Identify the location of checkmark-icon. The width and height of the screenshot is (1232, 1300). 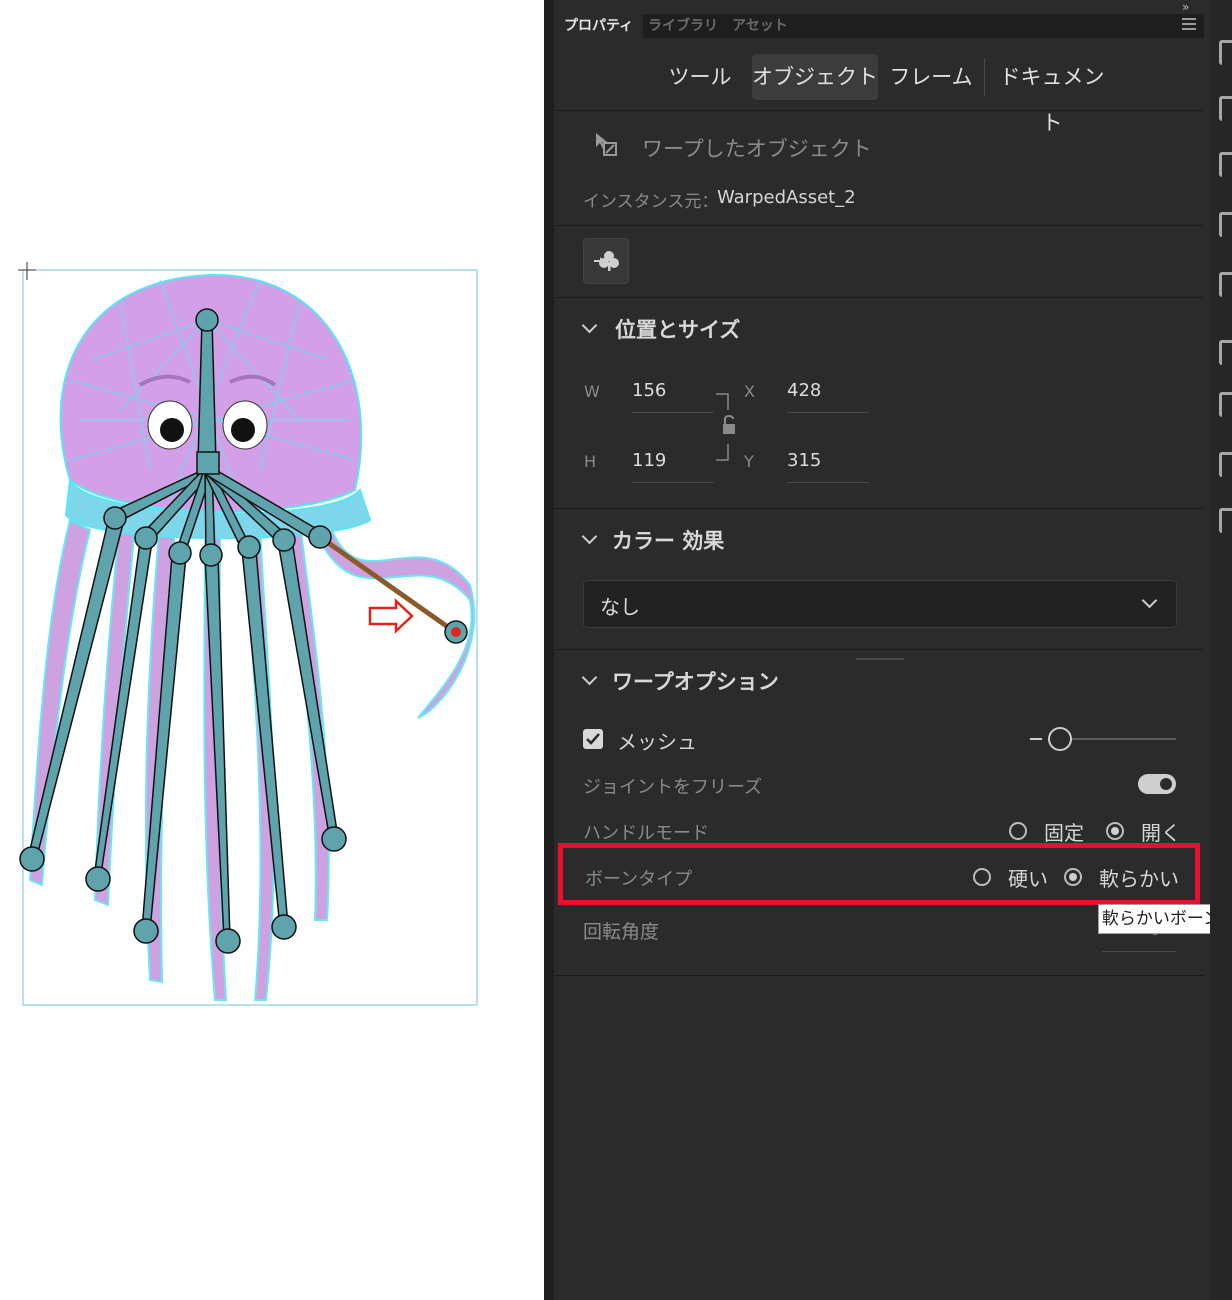
(593, 739).